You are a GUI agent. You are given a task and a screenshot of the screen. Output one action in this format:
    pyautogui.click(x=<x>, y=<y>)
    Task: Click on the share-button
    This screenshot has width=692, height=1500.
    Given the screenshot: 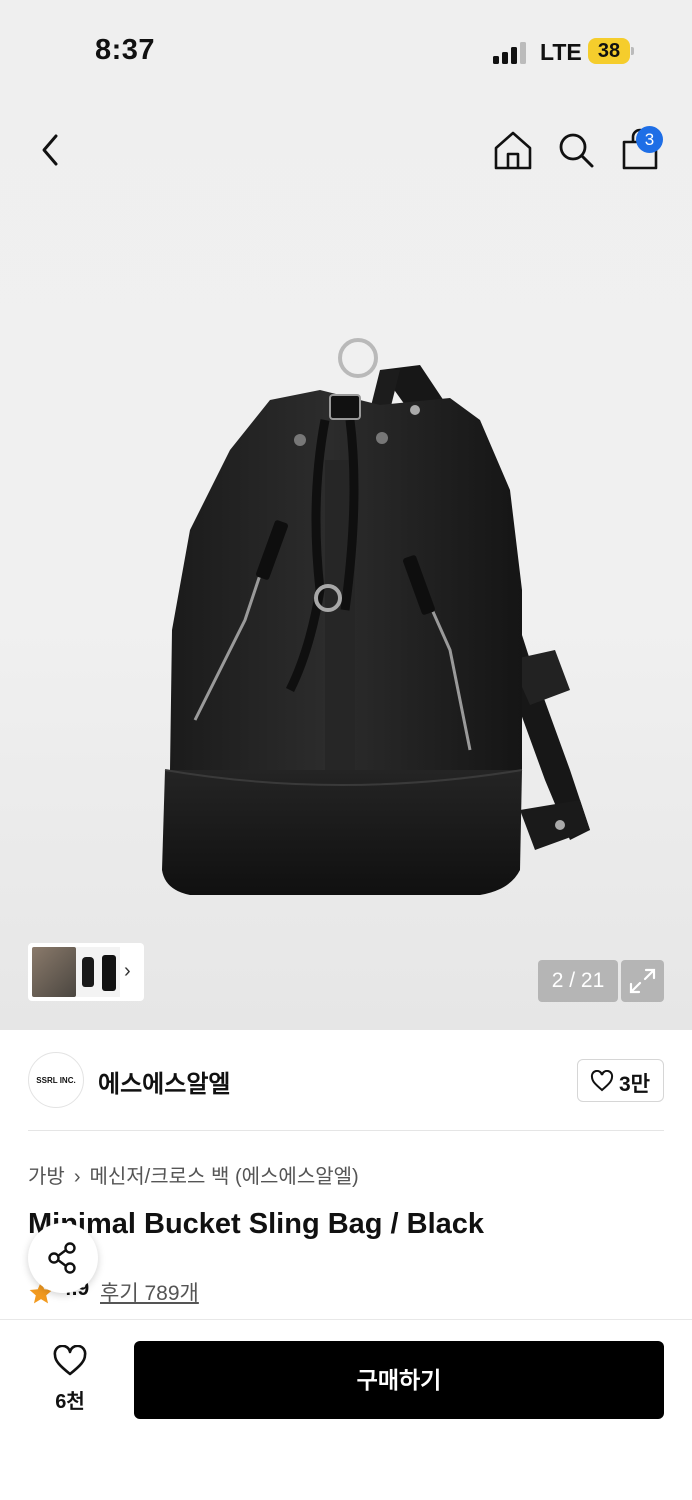 What is the action you would take?
    pyautogui.click(x=63, y=1258)
    